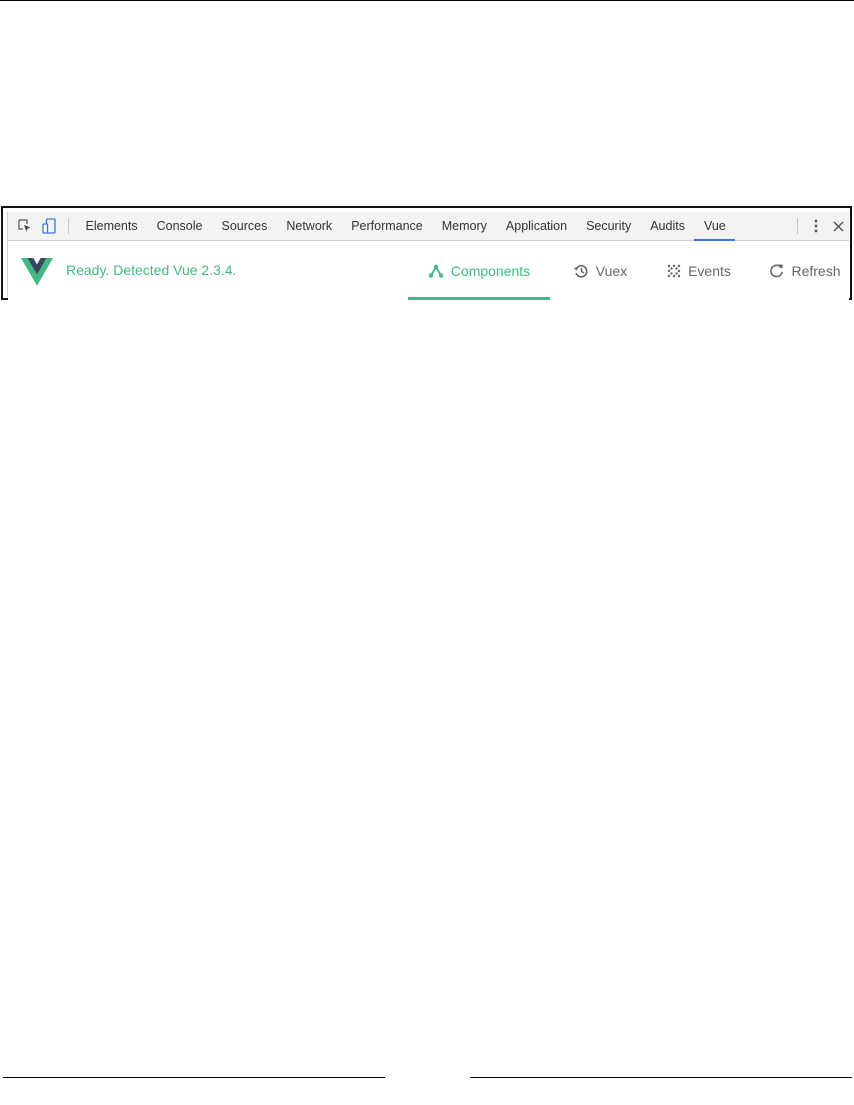 This screenshot has width=854, height=1105. Describe the element at coordinates (427, 0) in the screenshot. I see `top-rule` at that location.